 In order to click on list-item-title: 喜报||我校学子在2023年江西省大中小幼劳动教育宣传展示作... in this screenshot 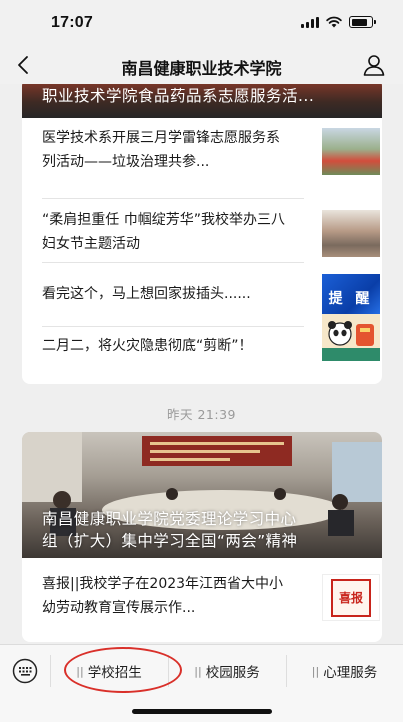, I will do `click(163, 596)`.